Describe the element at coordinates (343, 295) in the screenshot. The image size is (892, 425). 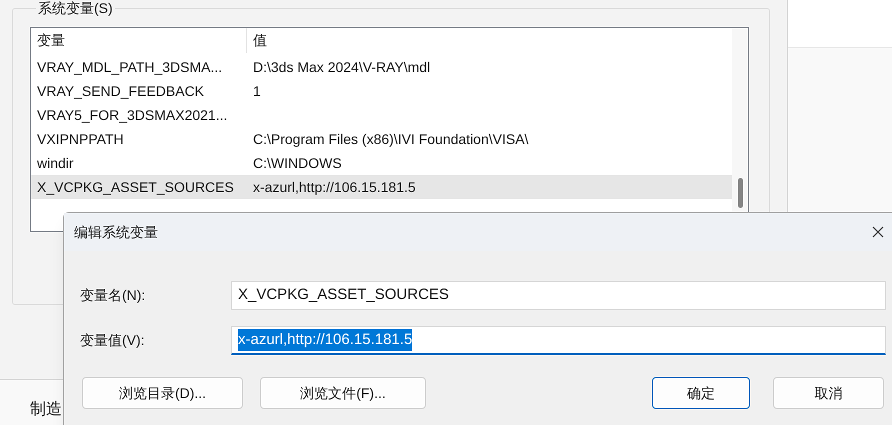
I see `field-value: X_VCPKG_ASSET_SOURCES` at that location.